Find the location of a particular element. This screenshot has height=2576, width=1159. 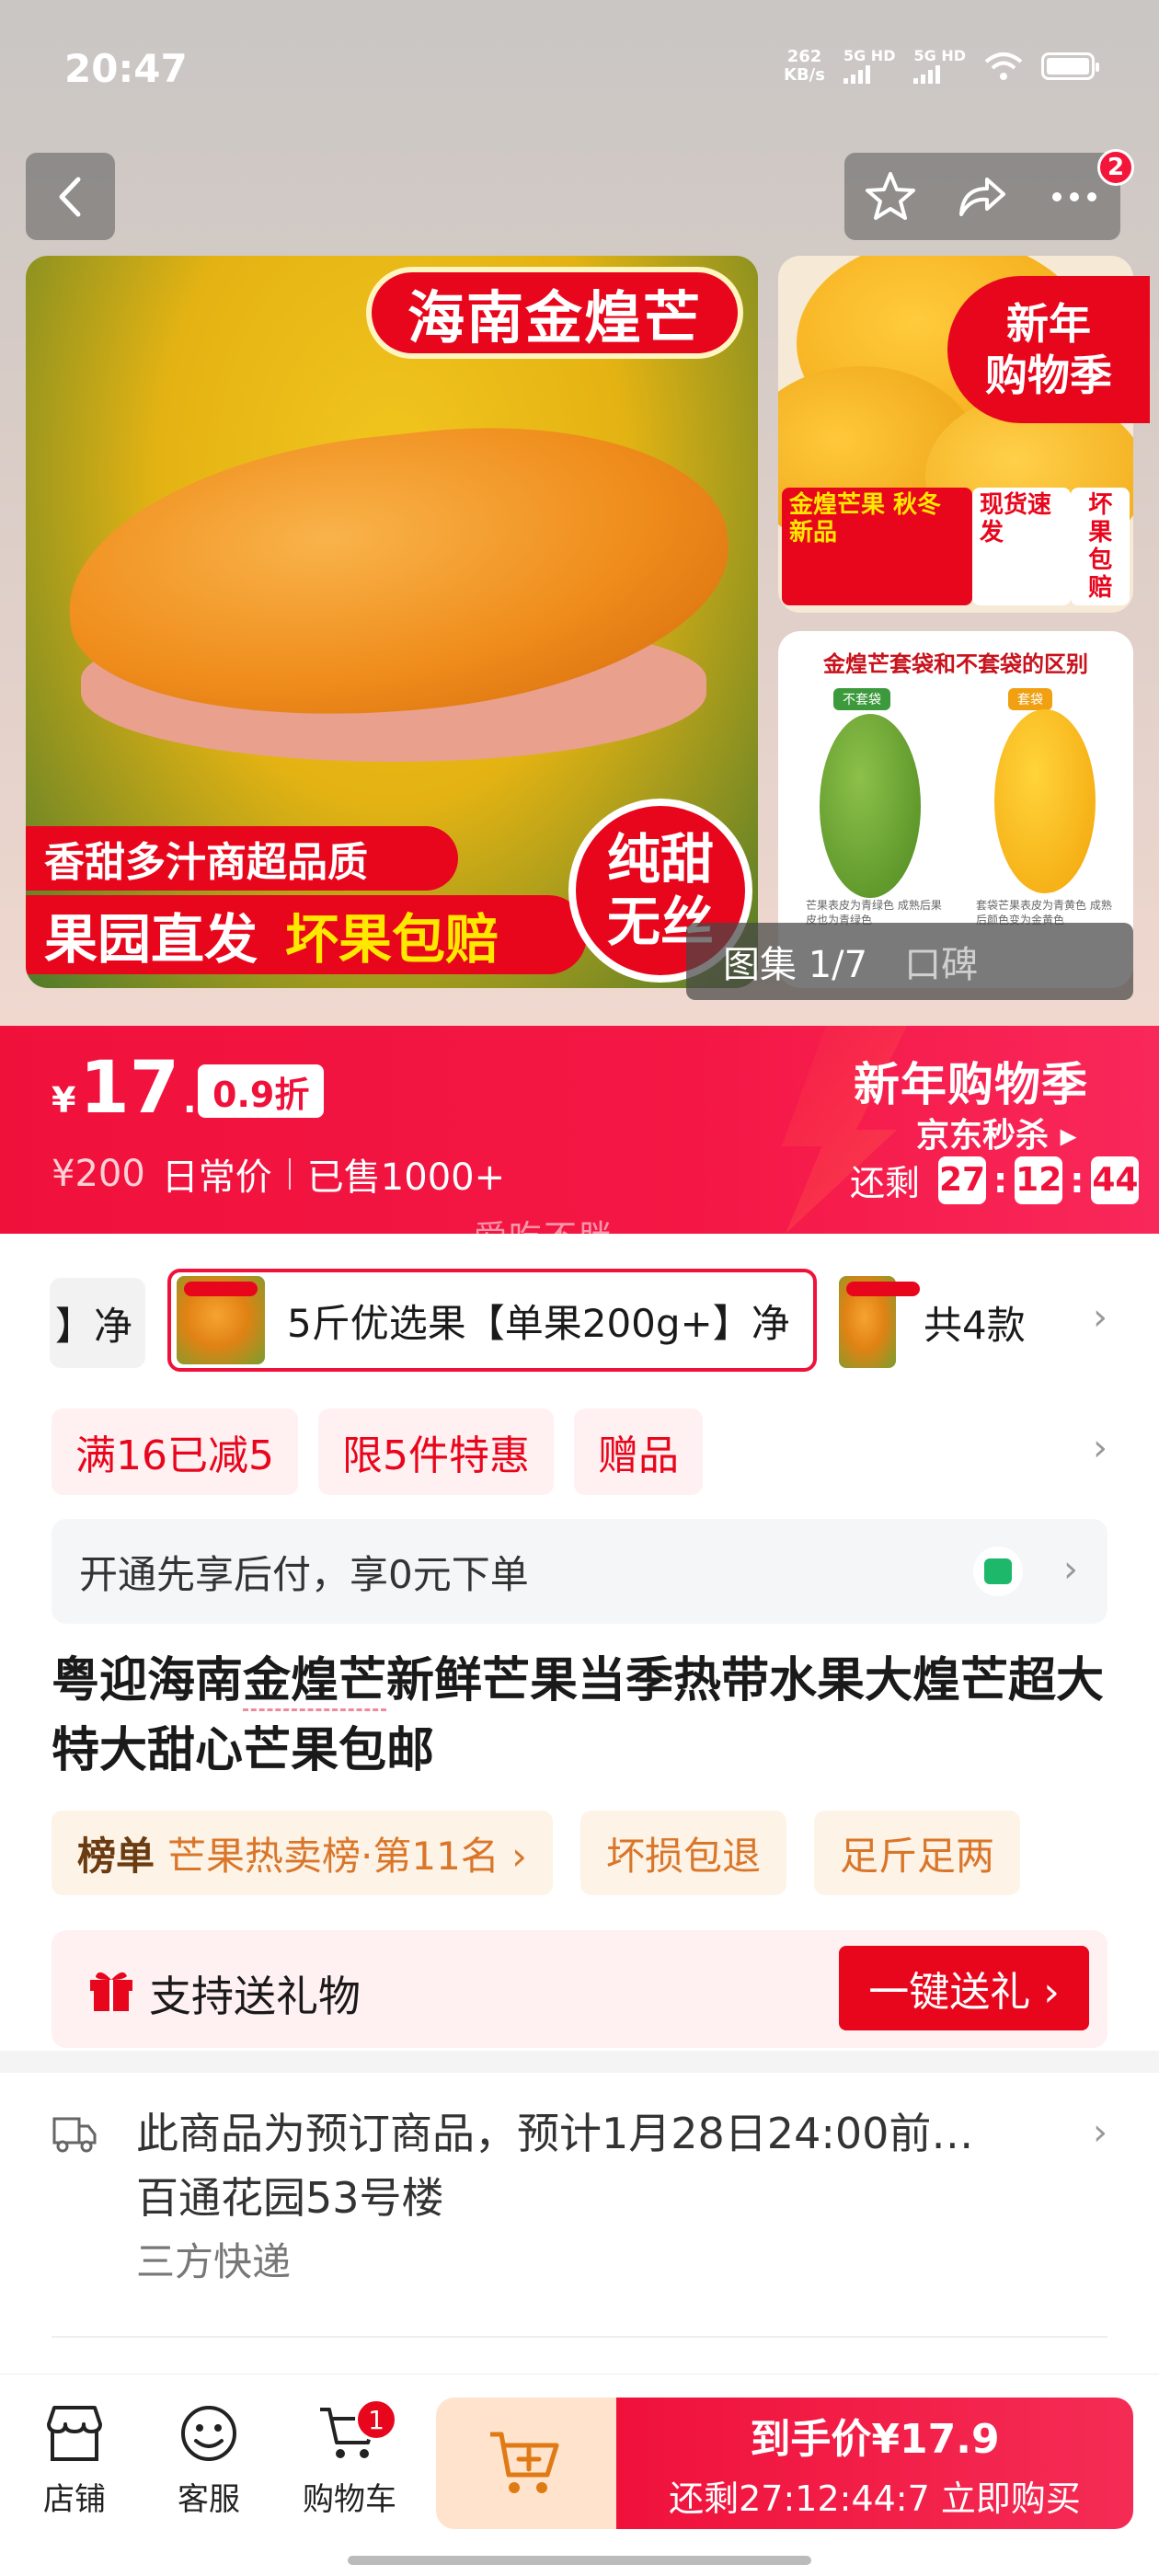

countdown-timer: 还剩 27 : 12 : 44 is located at coordinates (995, 1180).